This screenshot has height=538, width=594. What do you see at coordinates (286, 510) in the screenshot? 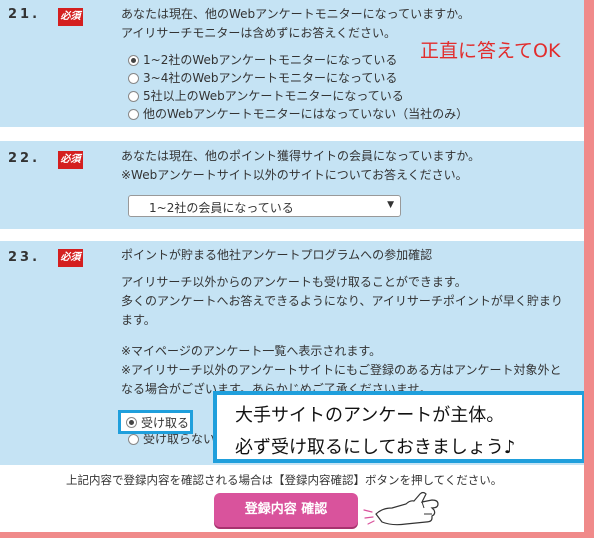
I see `confirm-registration-button: 登録内容 確認` at bounding box center [286, 510].